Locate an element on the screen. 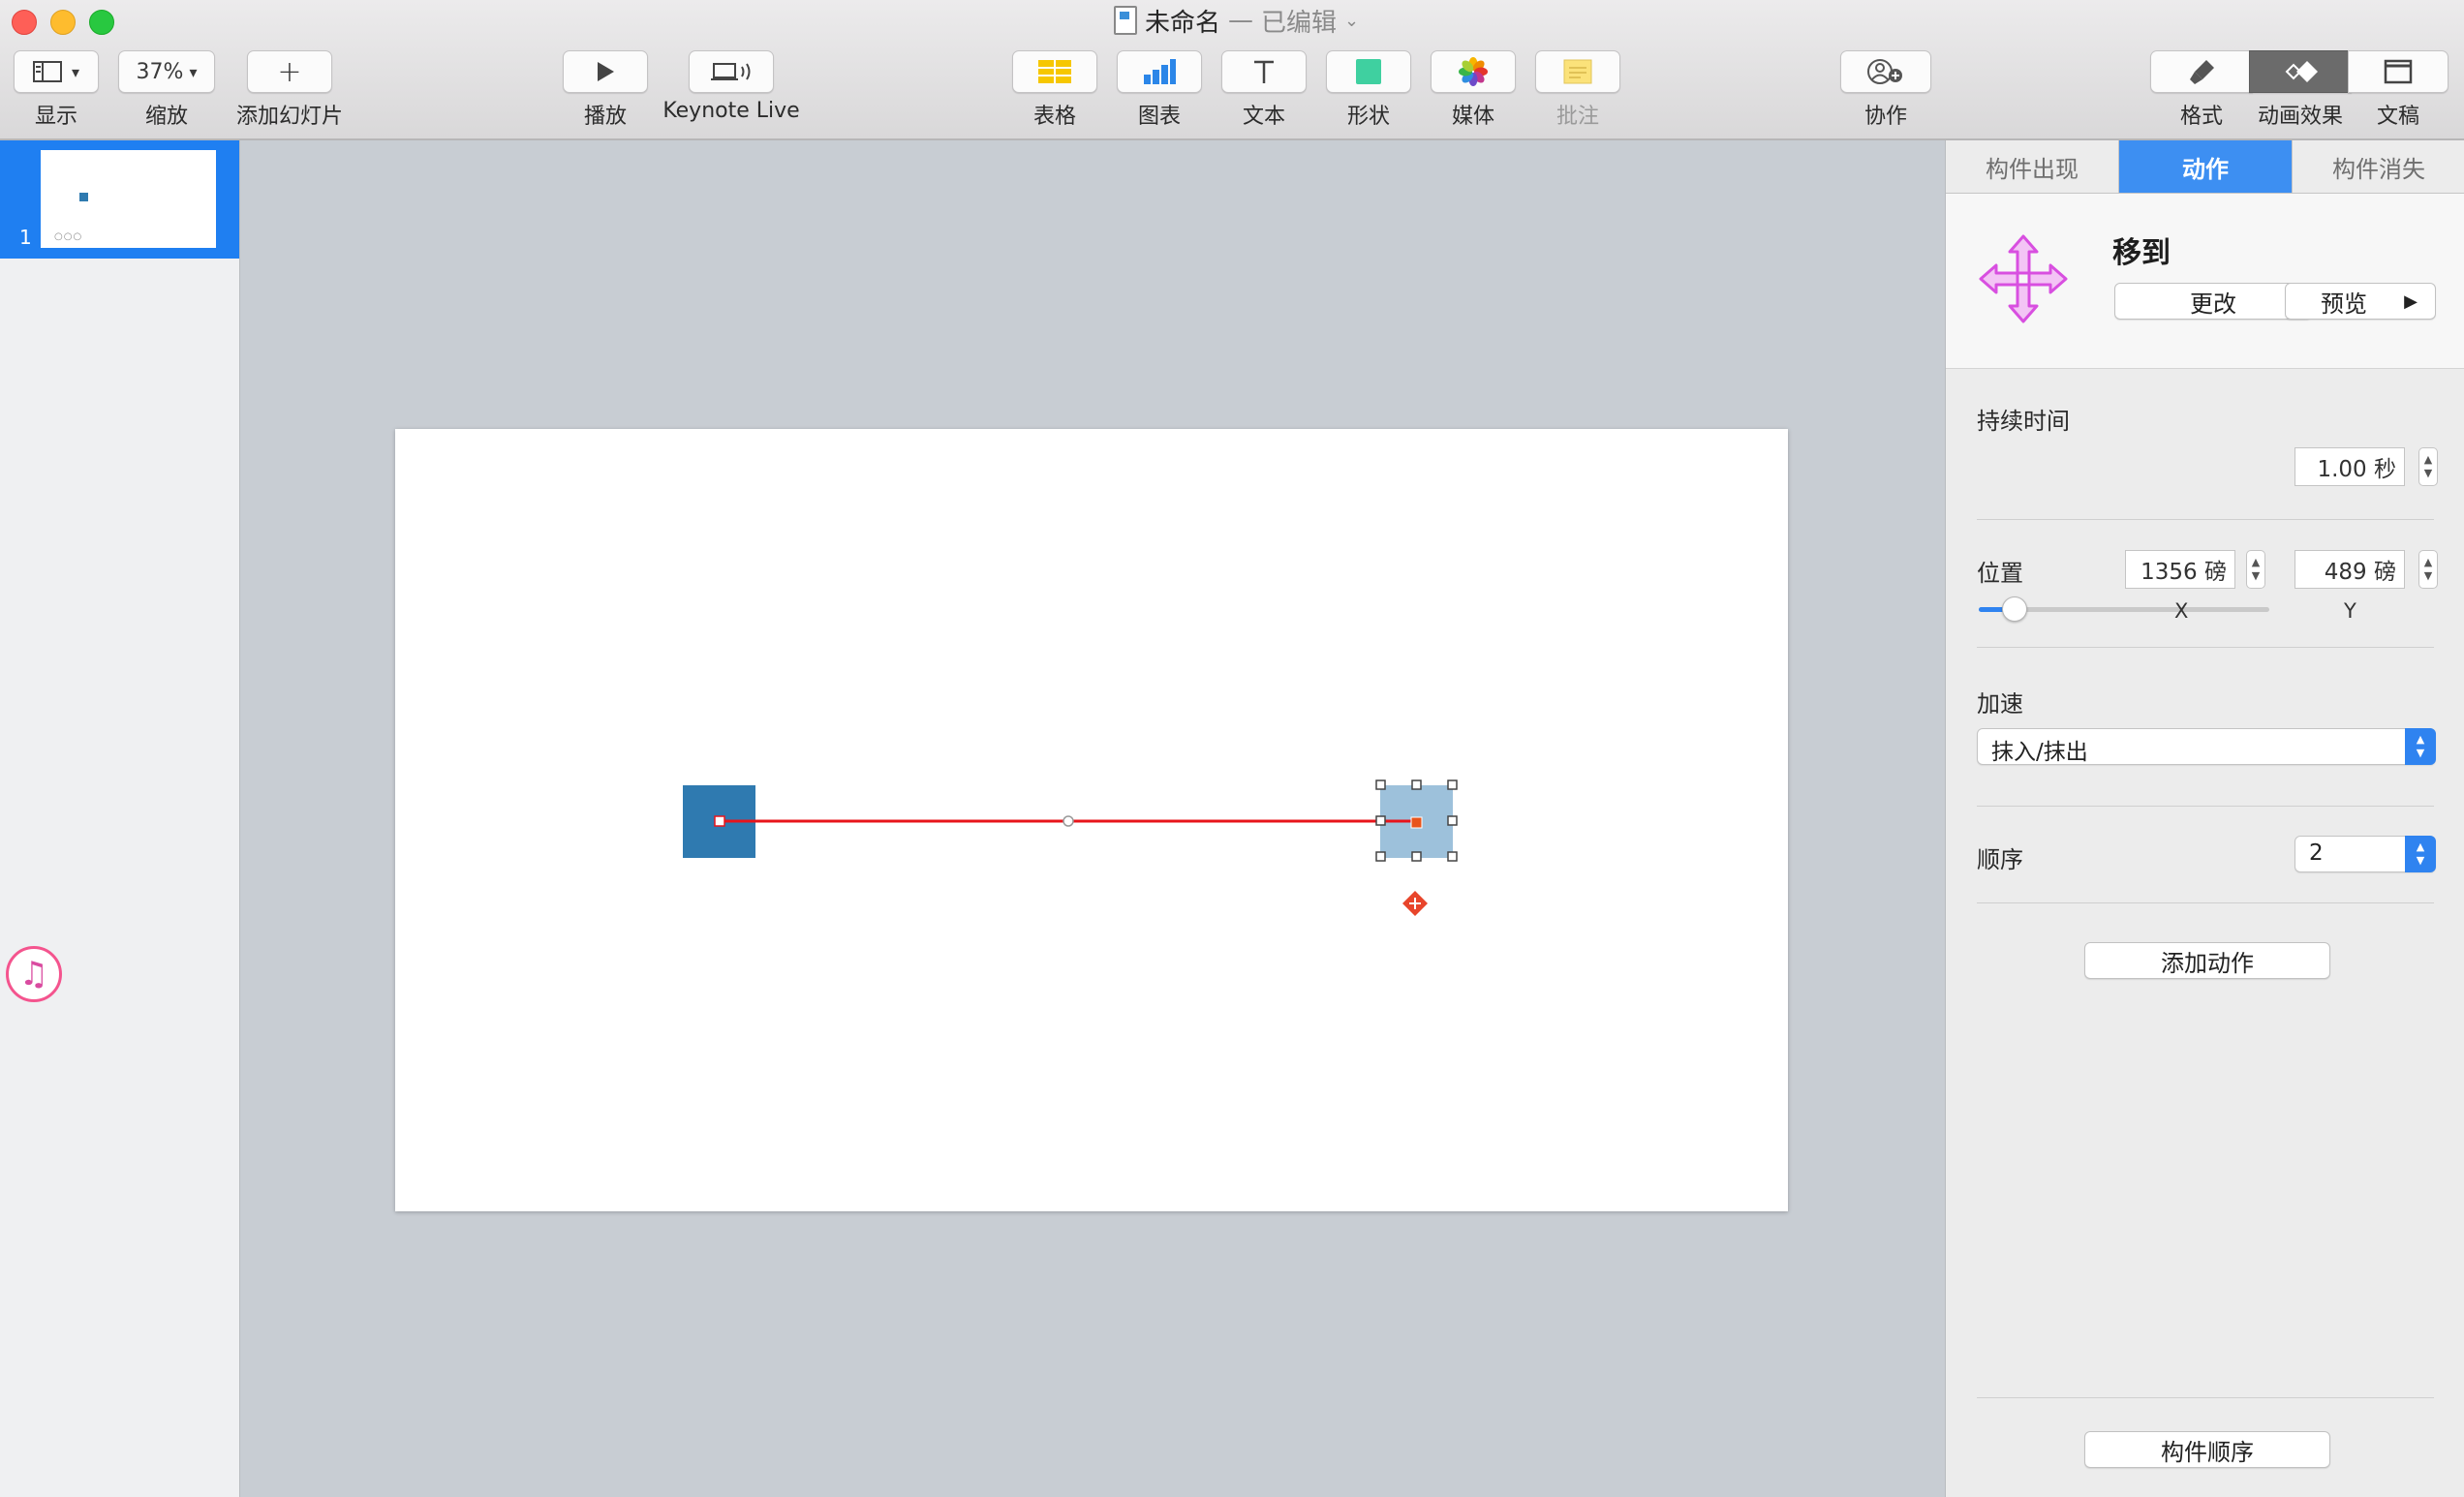 This screenshot has width=2464, height=1497. position-x-label: X is located at coordinates (2181, 611).